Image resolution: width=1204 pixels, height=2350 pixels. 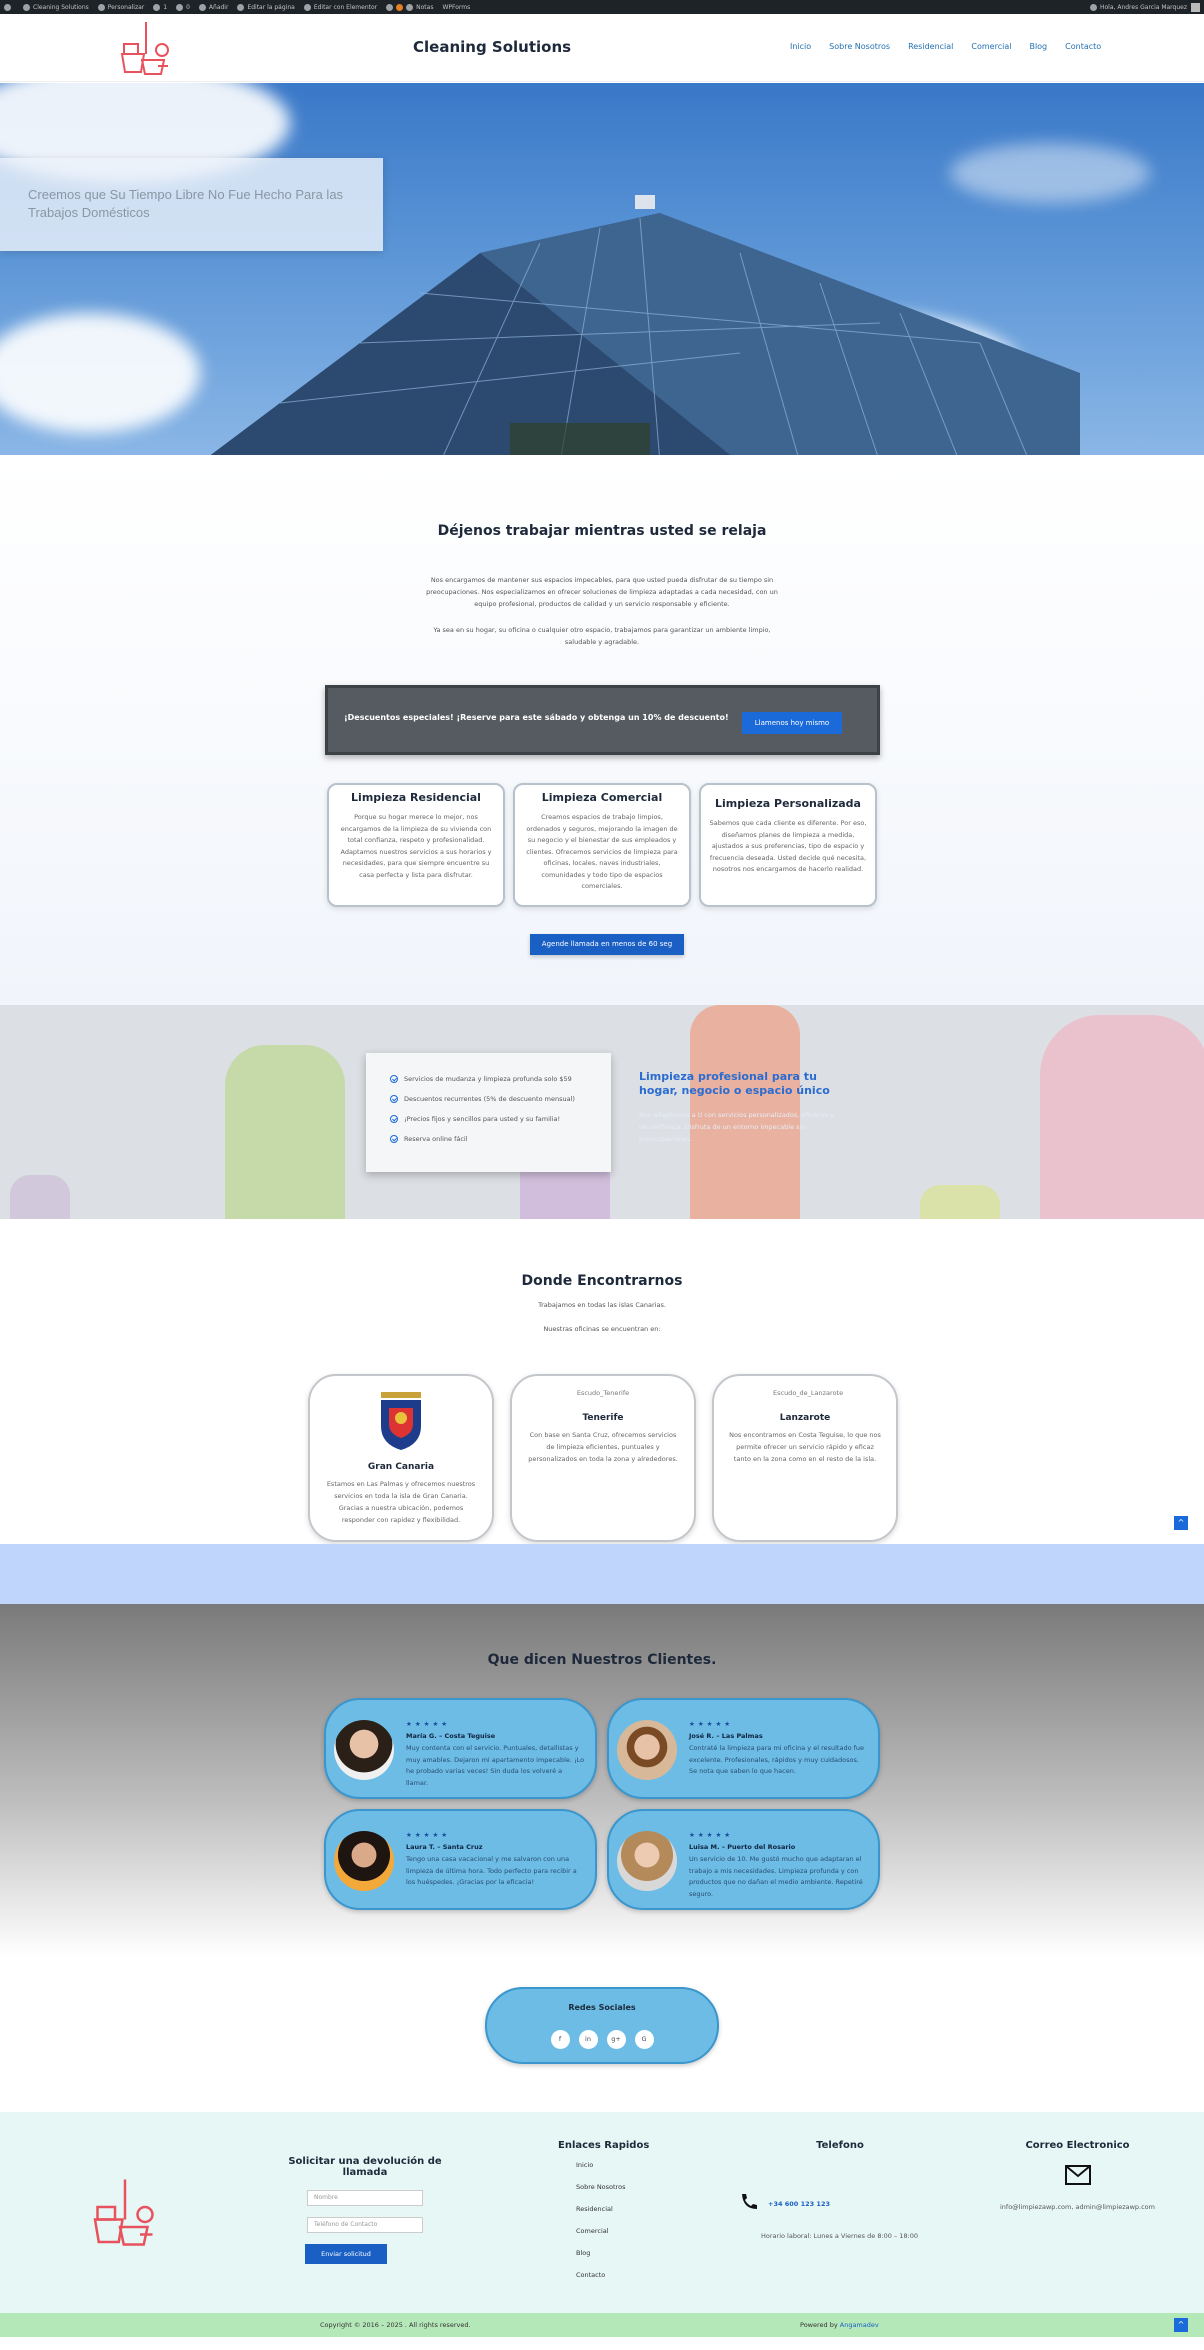 I want to click on admin-bar-customize: Personalizar, so click(x=121, y=7).